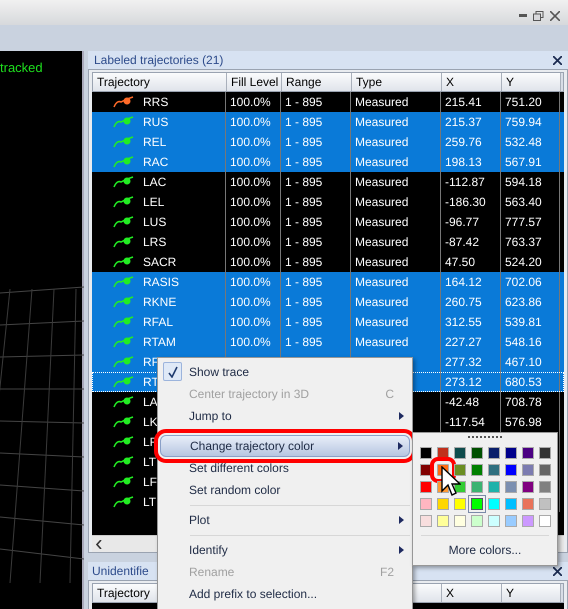  Describe the element at coordinates (465, 182) in the screenshot. I see `table-cell-text: -112.87` at that location.